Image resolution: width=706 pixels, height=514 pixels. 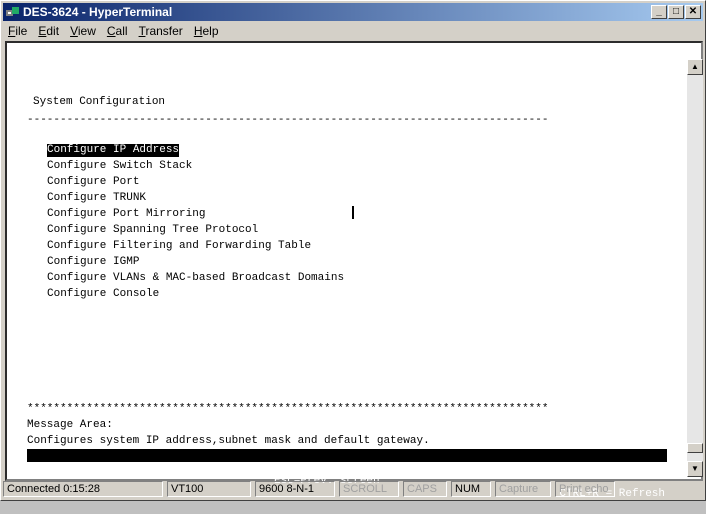 I want to click on menu-transfer: Transfer, so click(x=161, y=30).